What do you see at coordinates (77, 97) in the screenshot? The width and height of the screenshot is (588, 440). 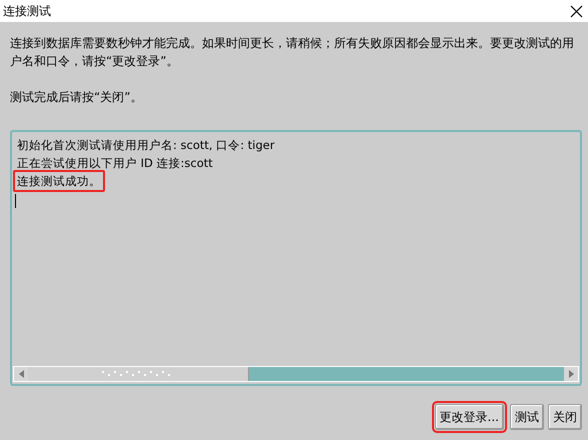 I see `hint-text: 测试完成后请按“关闭”。` at bounding box center [77, 97].